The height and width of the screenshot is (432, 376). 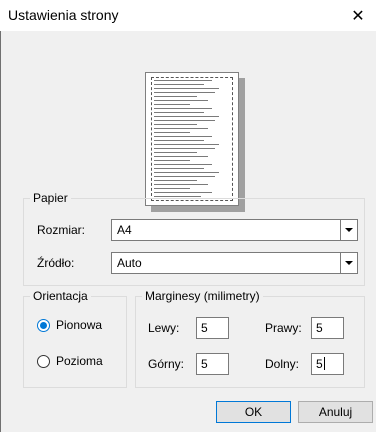 What do you see at coordinates (60, 296) in the screenshot?
I see `orientation-group-label: Orientacja` at bounding box center [60, 296].